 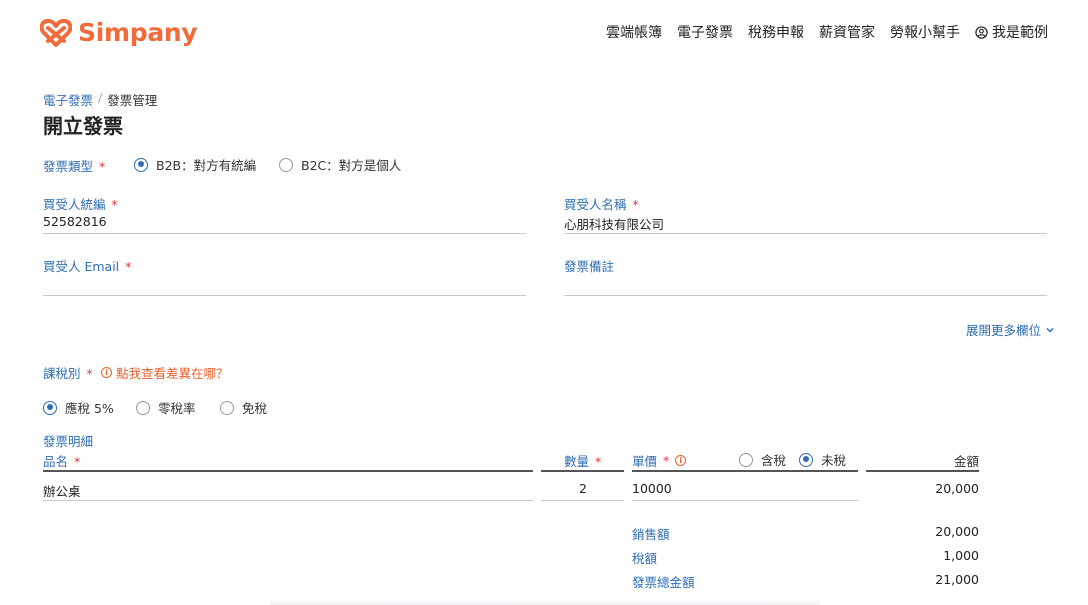 I want to click on item-name-input: 辦公桌, so click(x=288, y=490).